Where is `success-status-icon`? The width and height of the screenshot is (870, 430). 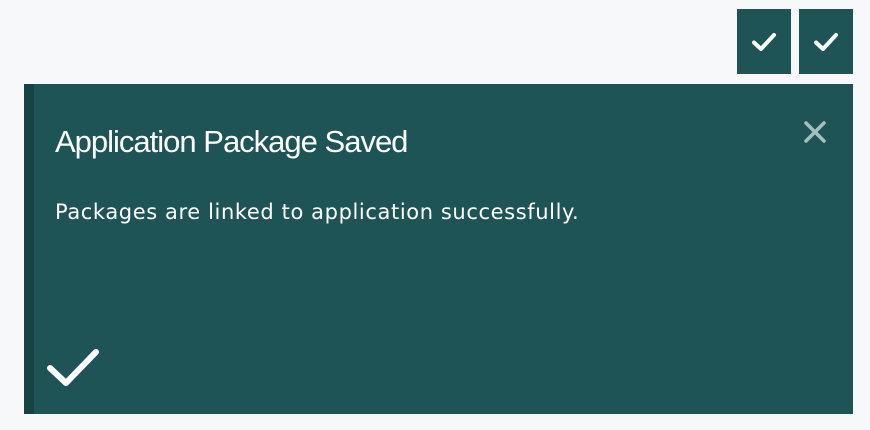
success-status-icon is located at coordinates (73, 367).